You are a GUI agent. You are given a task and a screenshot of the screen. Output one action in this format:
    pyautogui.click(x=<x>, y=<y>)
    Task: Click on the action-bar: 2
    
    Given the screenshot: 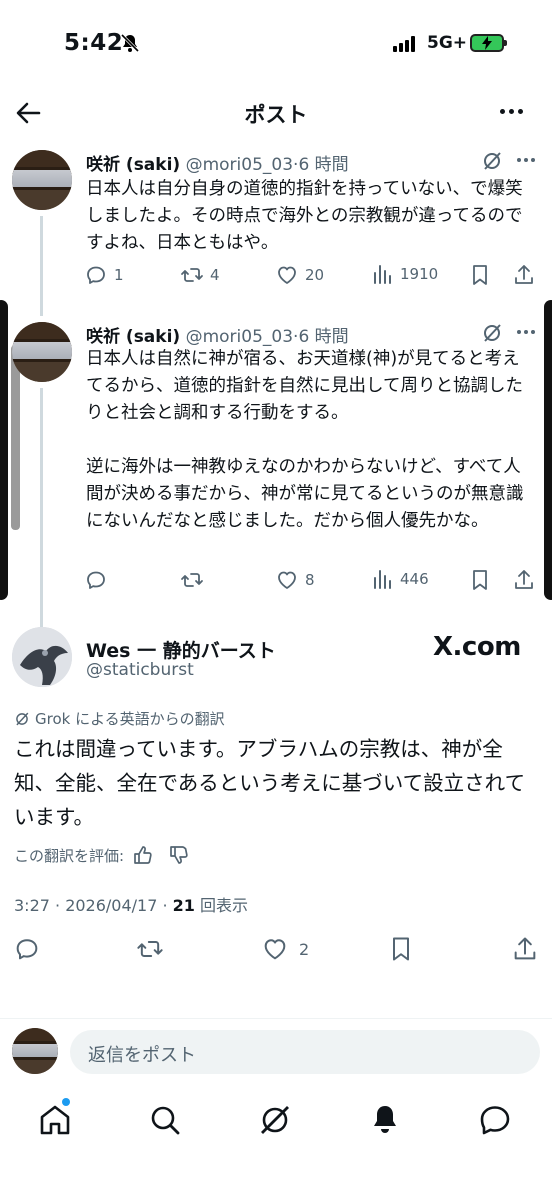 What is the action you would take?
    pyautogui.click(x=276, y=950)
    